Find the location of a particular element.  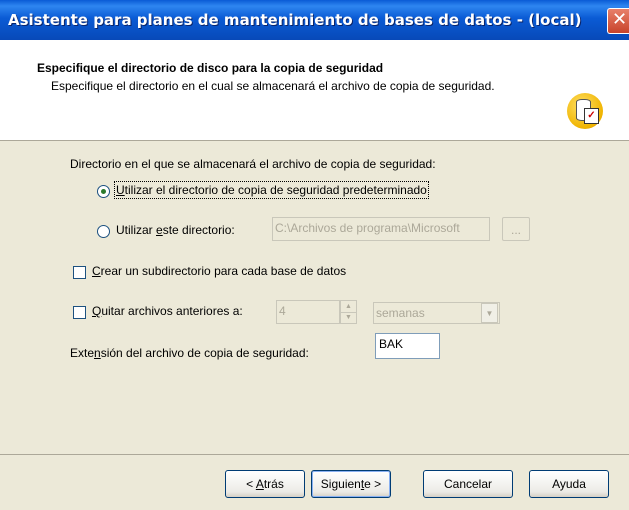

remove-amount-input: 4 is located at coordinates (308, 312).